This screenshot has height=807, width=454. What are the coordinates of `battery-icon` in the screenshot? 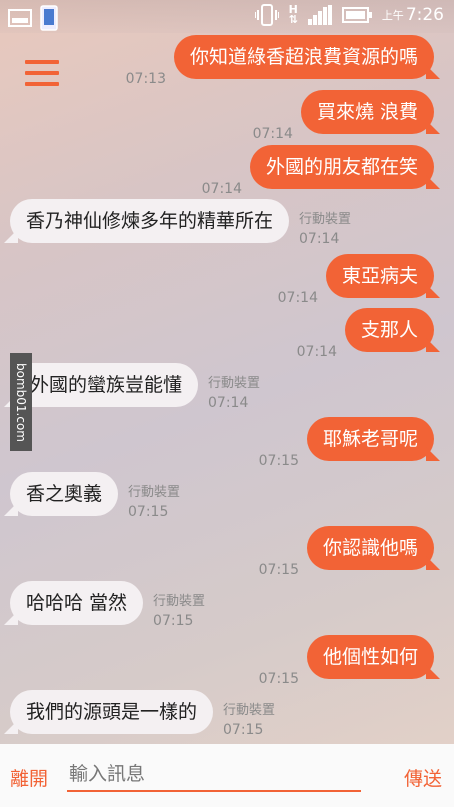 It's located at (356, 15).